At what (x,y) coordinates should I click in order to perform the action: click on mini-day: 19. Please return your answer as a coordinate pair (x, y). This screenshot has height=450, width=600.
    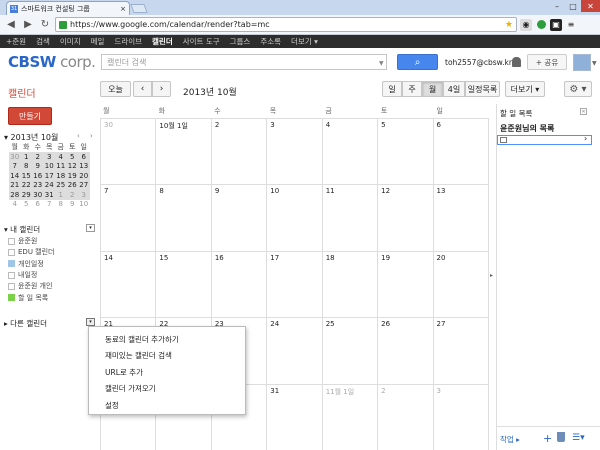
    Looking at the image, I should click on (72, 176).